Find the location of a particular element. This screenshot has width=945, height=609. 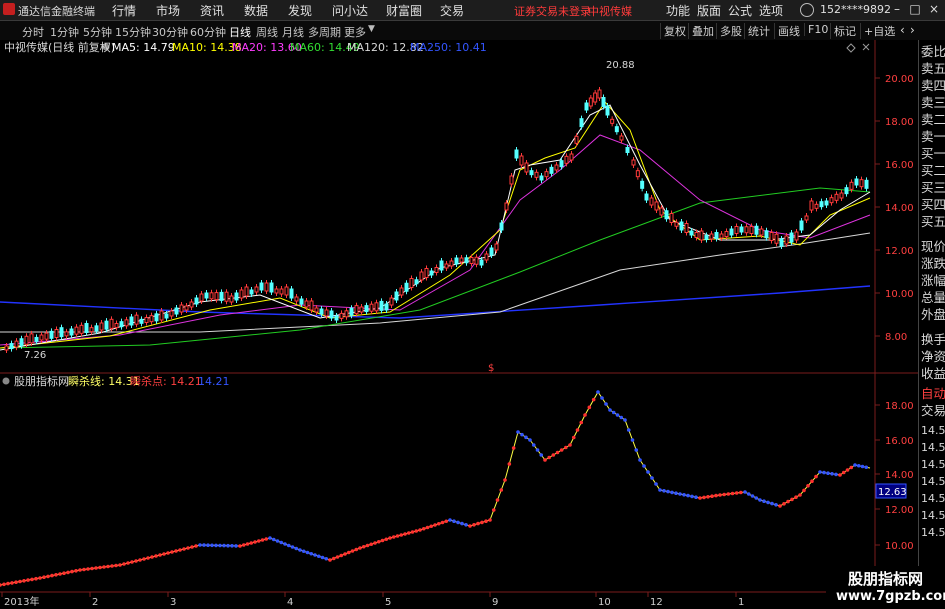

tool-diejia: 叠加 is located at coordinates (702, 31).